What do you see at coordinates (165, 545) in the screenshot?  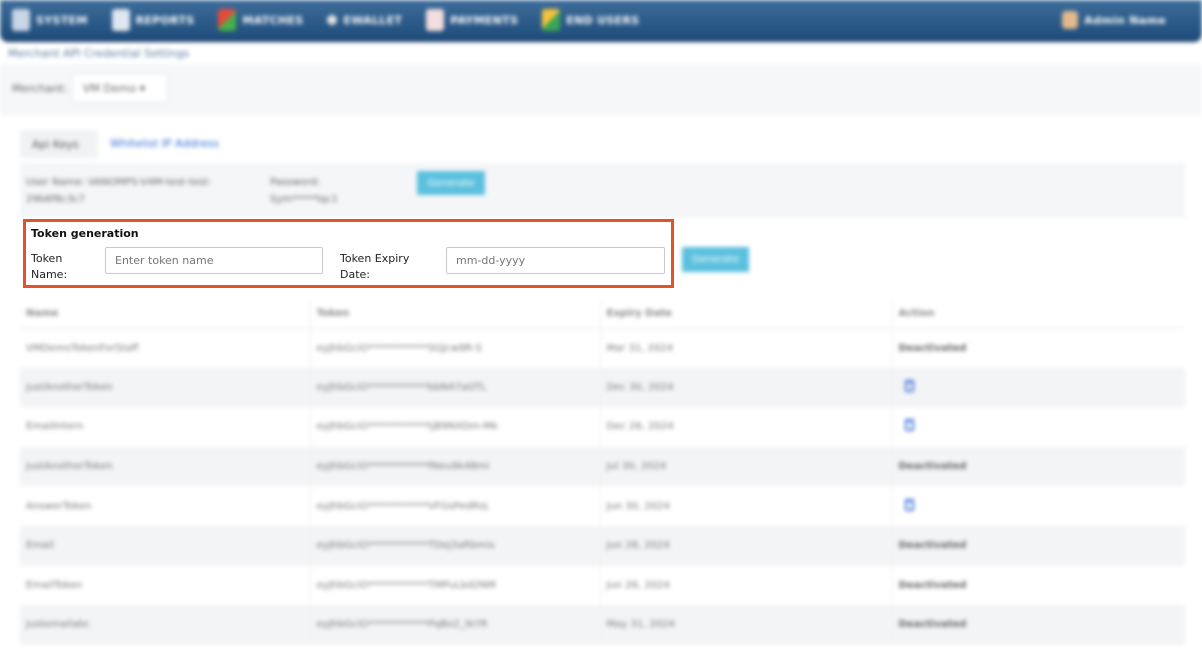 I see `cell-name: Email` at bounding box center [165, 545].